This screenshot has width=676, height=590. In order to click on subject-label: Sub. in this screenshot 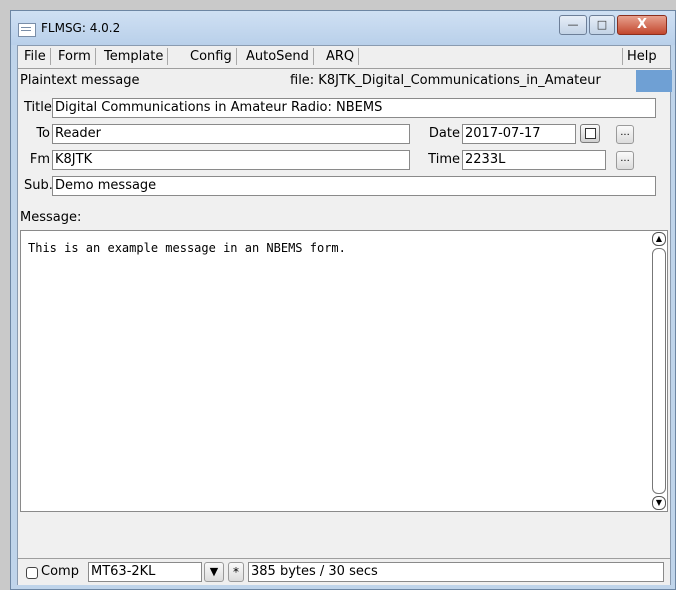, I will do `click(38, 185)`.